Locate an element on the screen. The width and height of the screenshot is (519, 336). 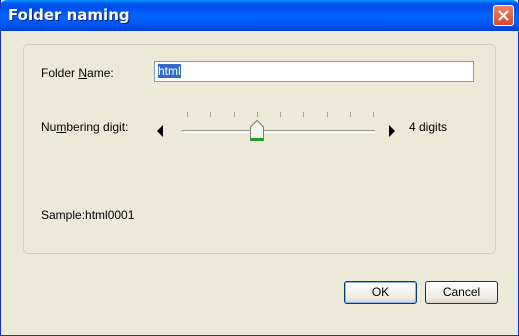
folder-name-value: html is located at coordinates (169, 71).